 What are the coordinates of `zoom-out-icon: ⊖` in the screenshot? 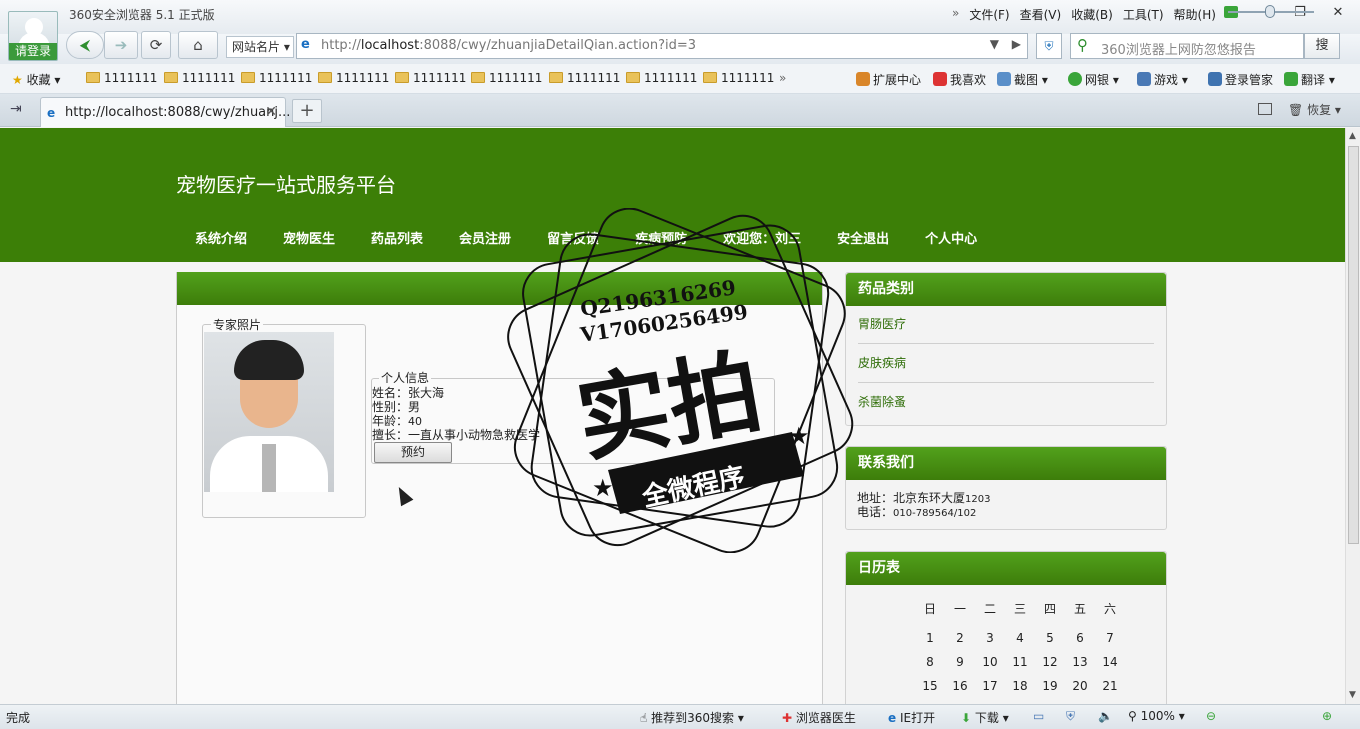 It's located at (1211, 716).